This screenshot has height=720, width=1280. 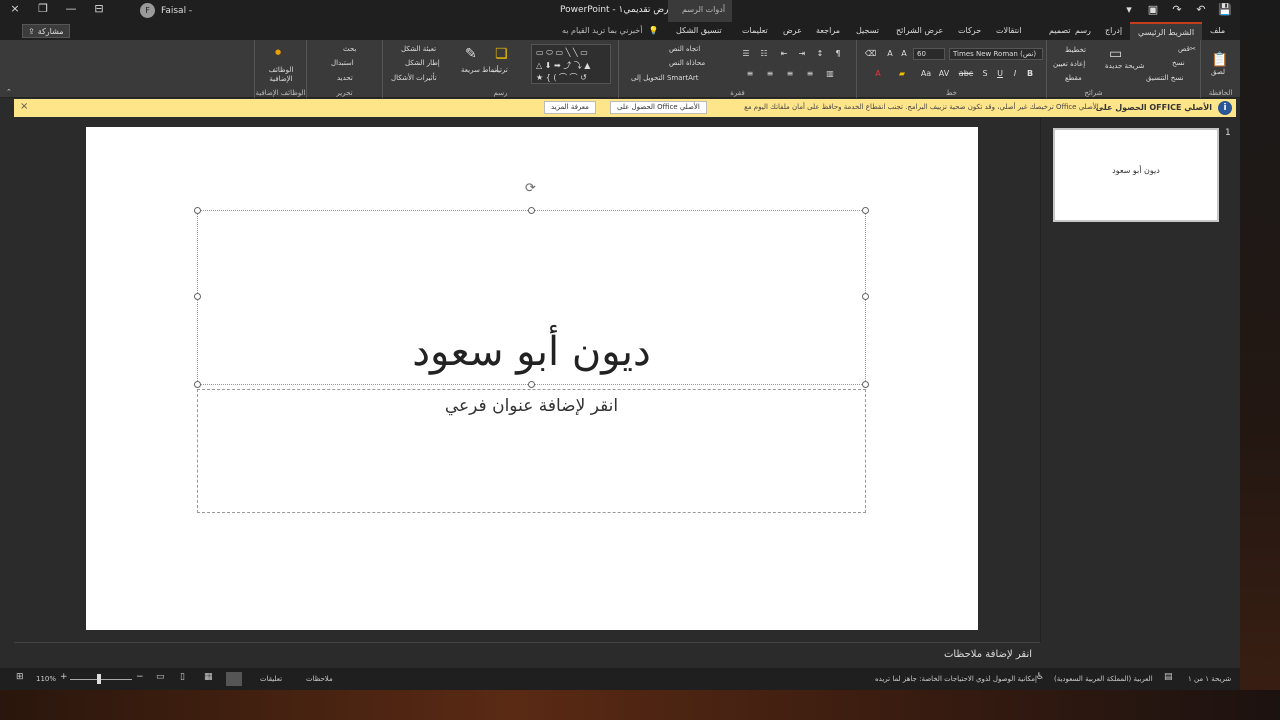 I want to click on copy-button: نسخ, so click(x=1178, y=63).